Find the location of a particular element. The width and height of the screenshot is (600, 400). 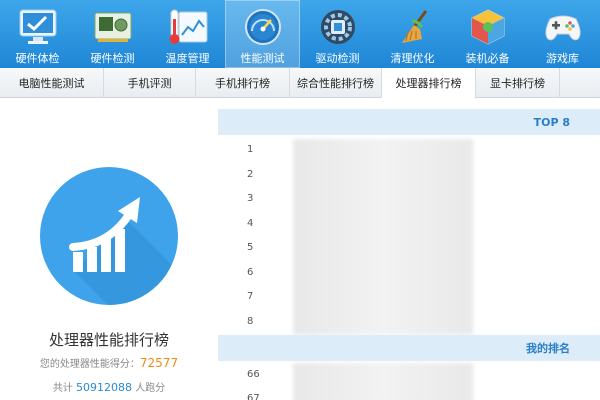

speedometer-icon is located at coordinates (263, 27).